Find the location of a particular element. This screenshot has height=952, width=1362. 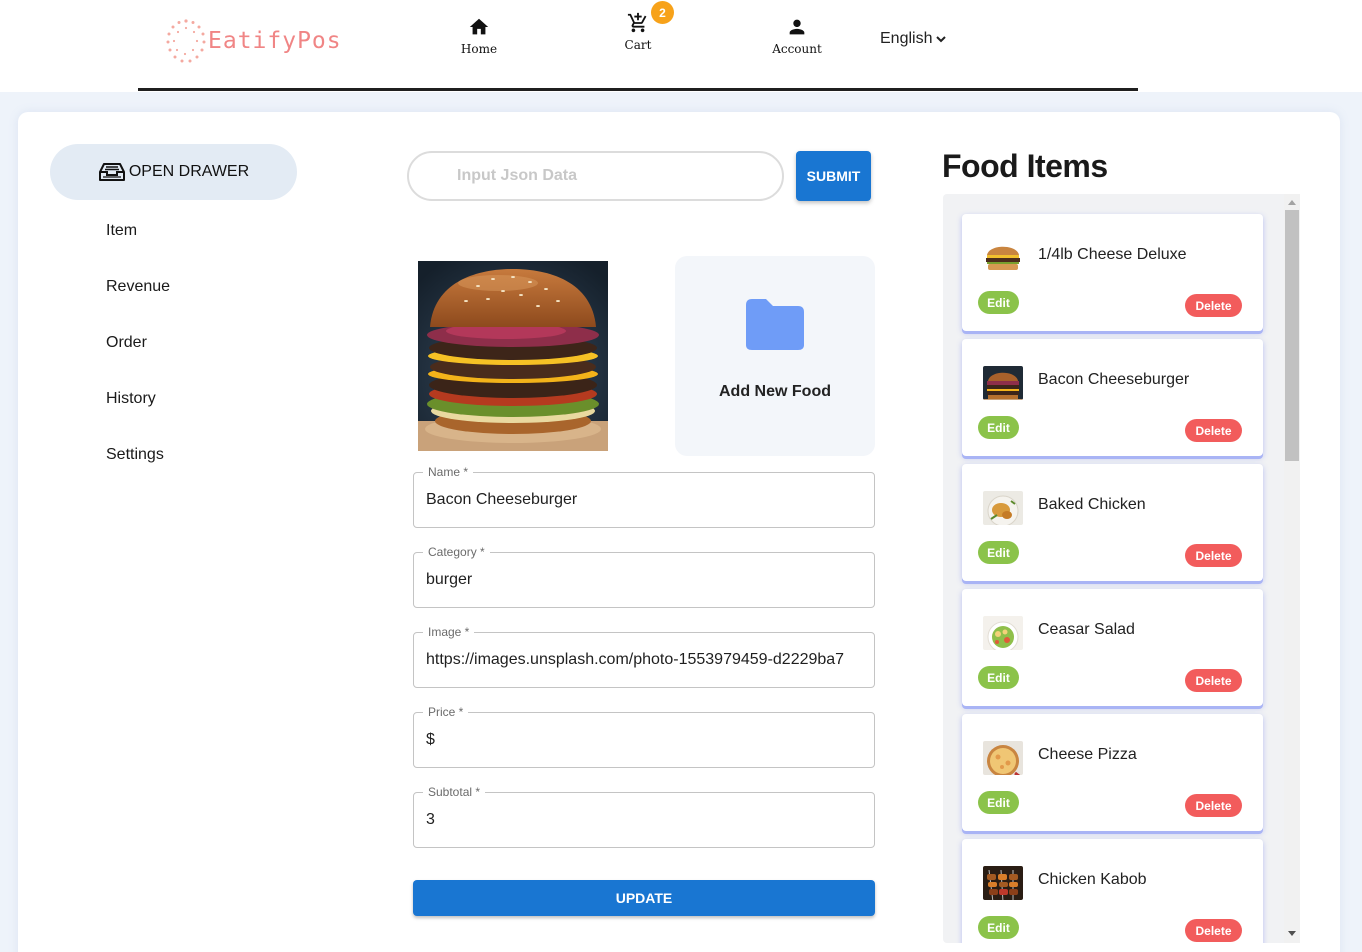

price-input is located at coordinates (646, 740).